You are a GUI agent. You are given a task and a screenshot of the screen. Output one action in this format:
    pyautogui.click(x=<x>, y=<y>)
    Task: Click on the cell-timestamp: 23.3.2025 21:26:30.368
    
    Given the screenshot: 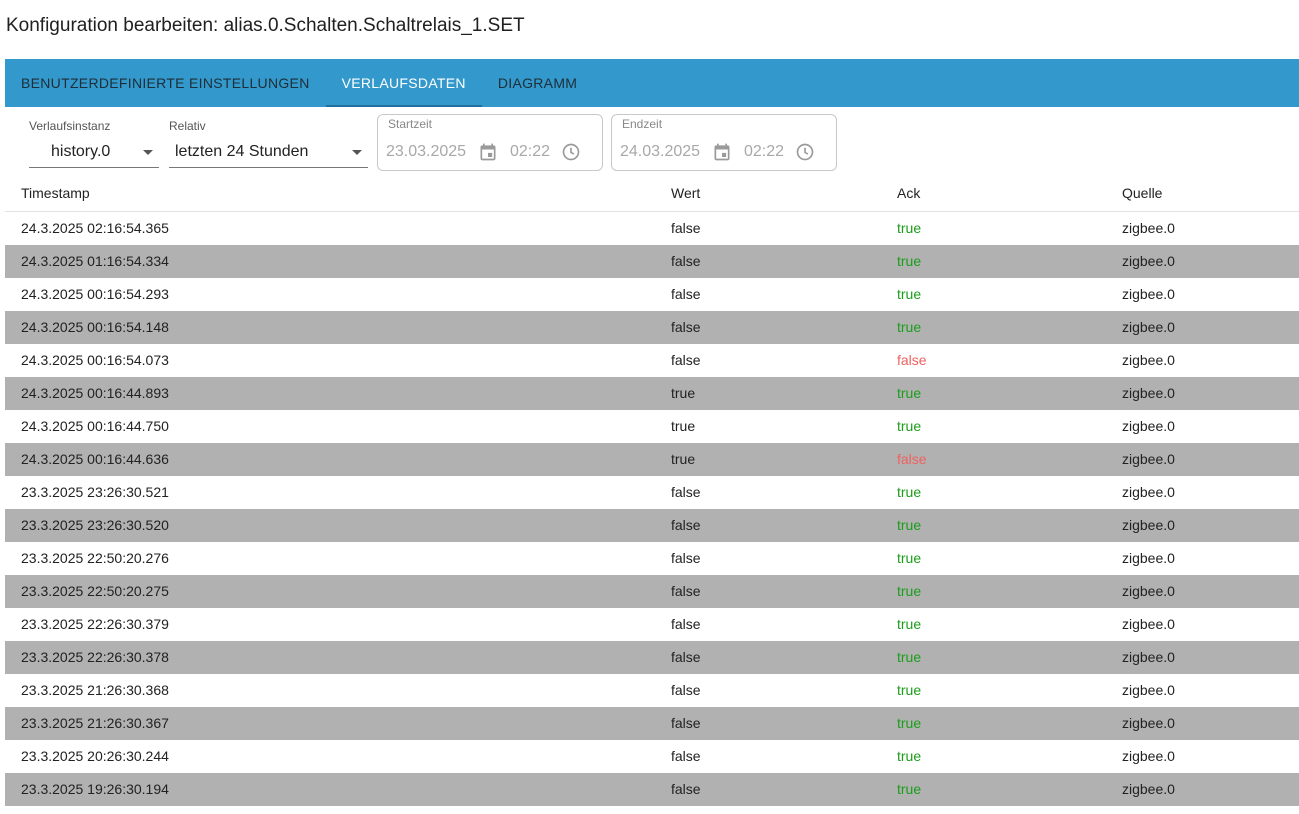 What is the action you would take?
    pyautogui.click(x=95, y=690)
    